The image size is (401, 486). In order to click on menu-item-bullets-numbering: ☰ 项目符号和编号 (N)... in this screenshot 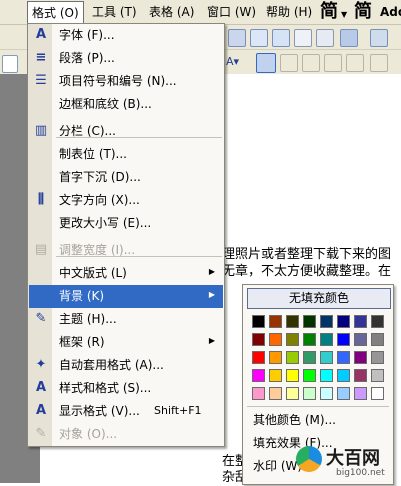, I will do `click(126, 81)`.